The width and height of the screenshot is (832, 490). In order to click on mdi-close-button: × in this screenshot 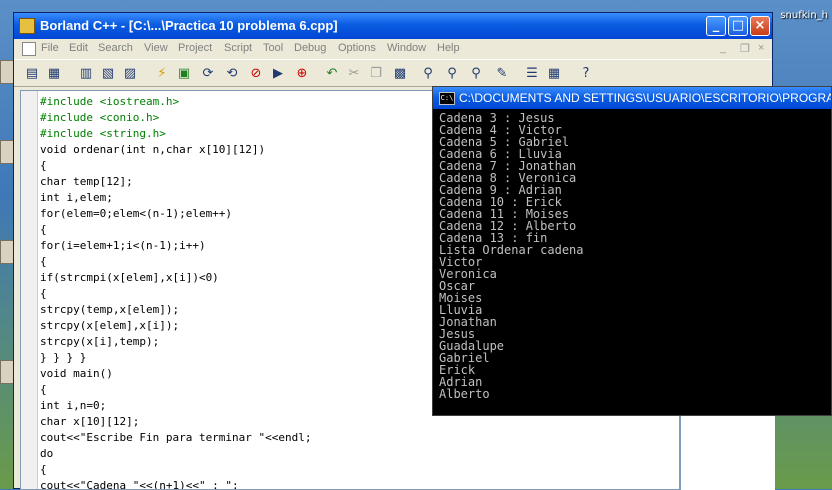, I will do `click(761, 48)`.